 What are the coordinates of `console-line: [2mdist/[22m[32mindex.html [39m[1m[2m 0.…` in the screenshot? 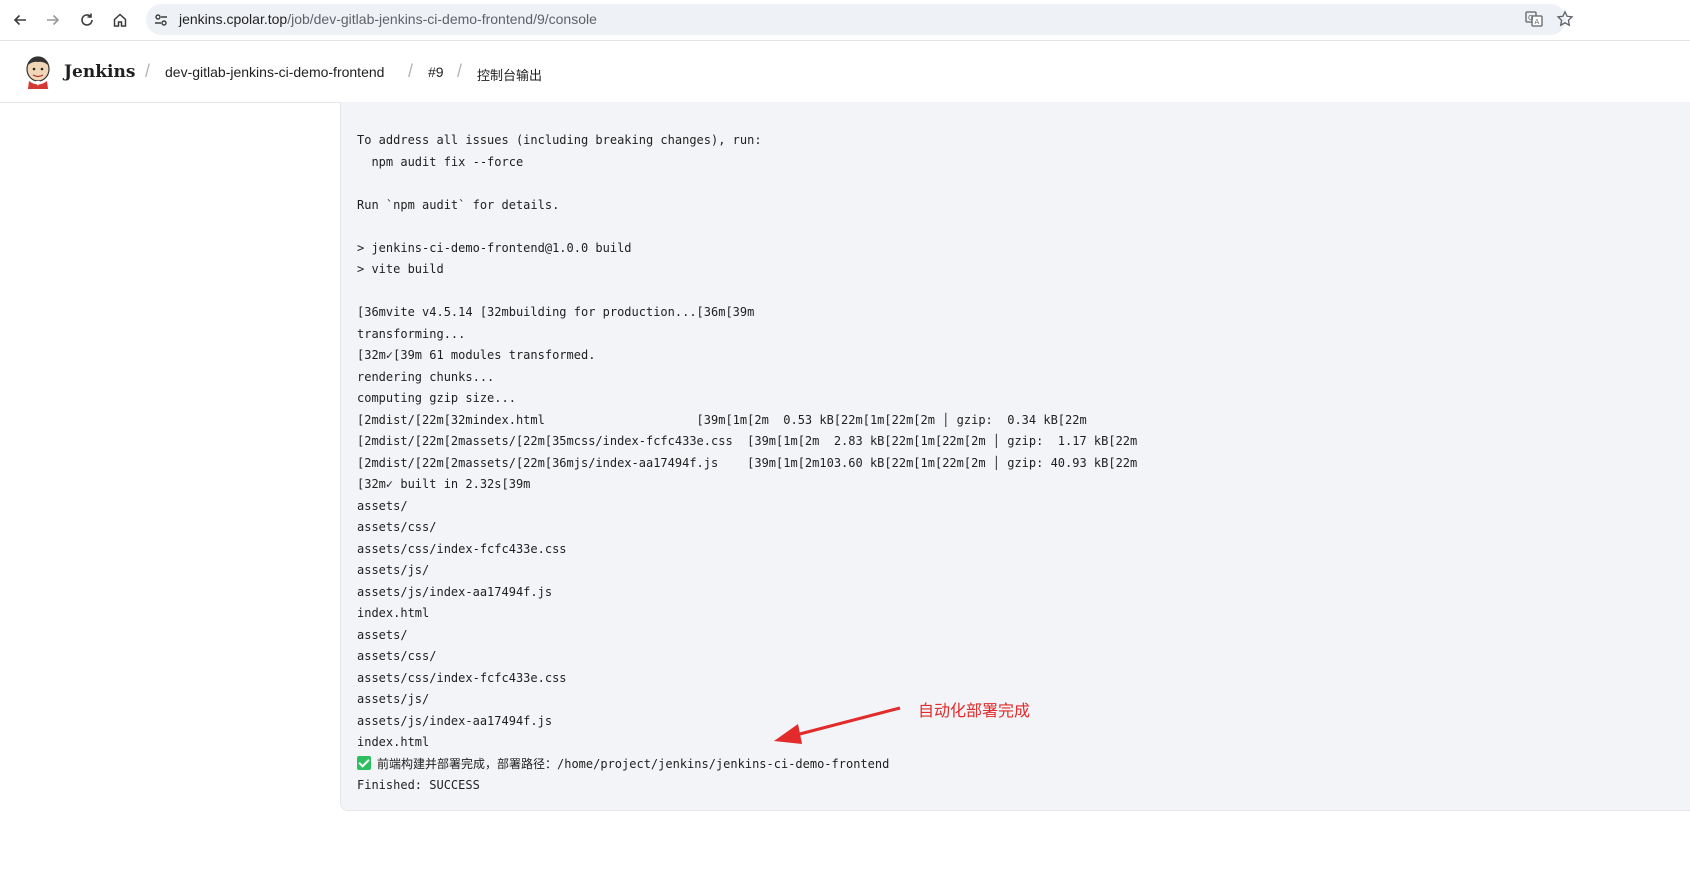 It's located at (722, 419).